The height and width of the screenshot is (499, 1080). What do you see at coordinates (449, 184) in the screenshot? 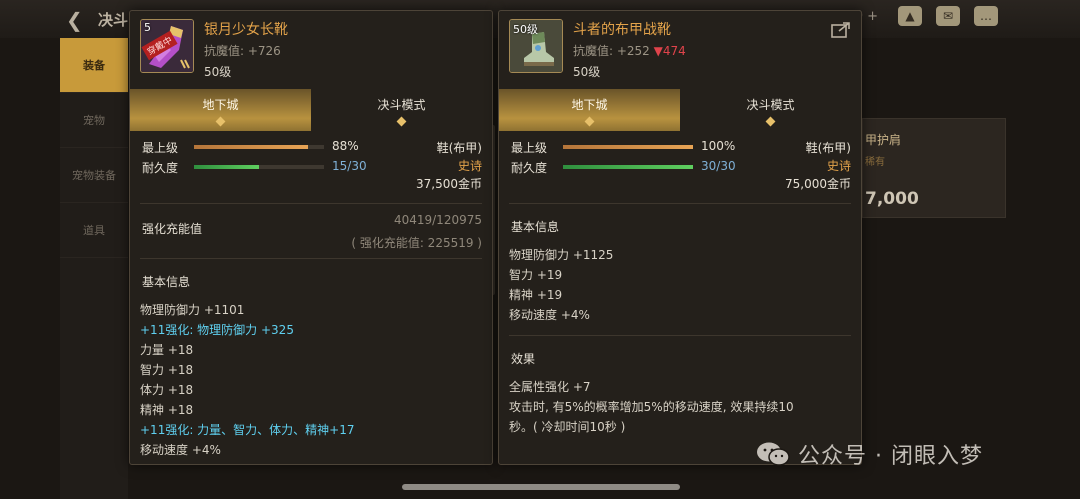
I see `item-price: 37,500金币` at bounding box center [449, 184].